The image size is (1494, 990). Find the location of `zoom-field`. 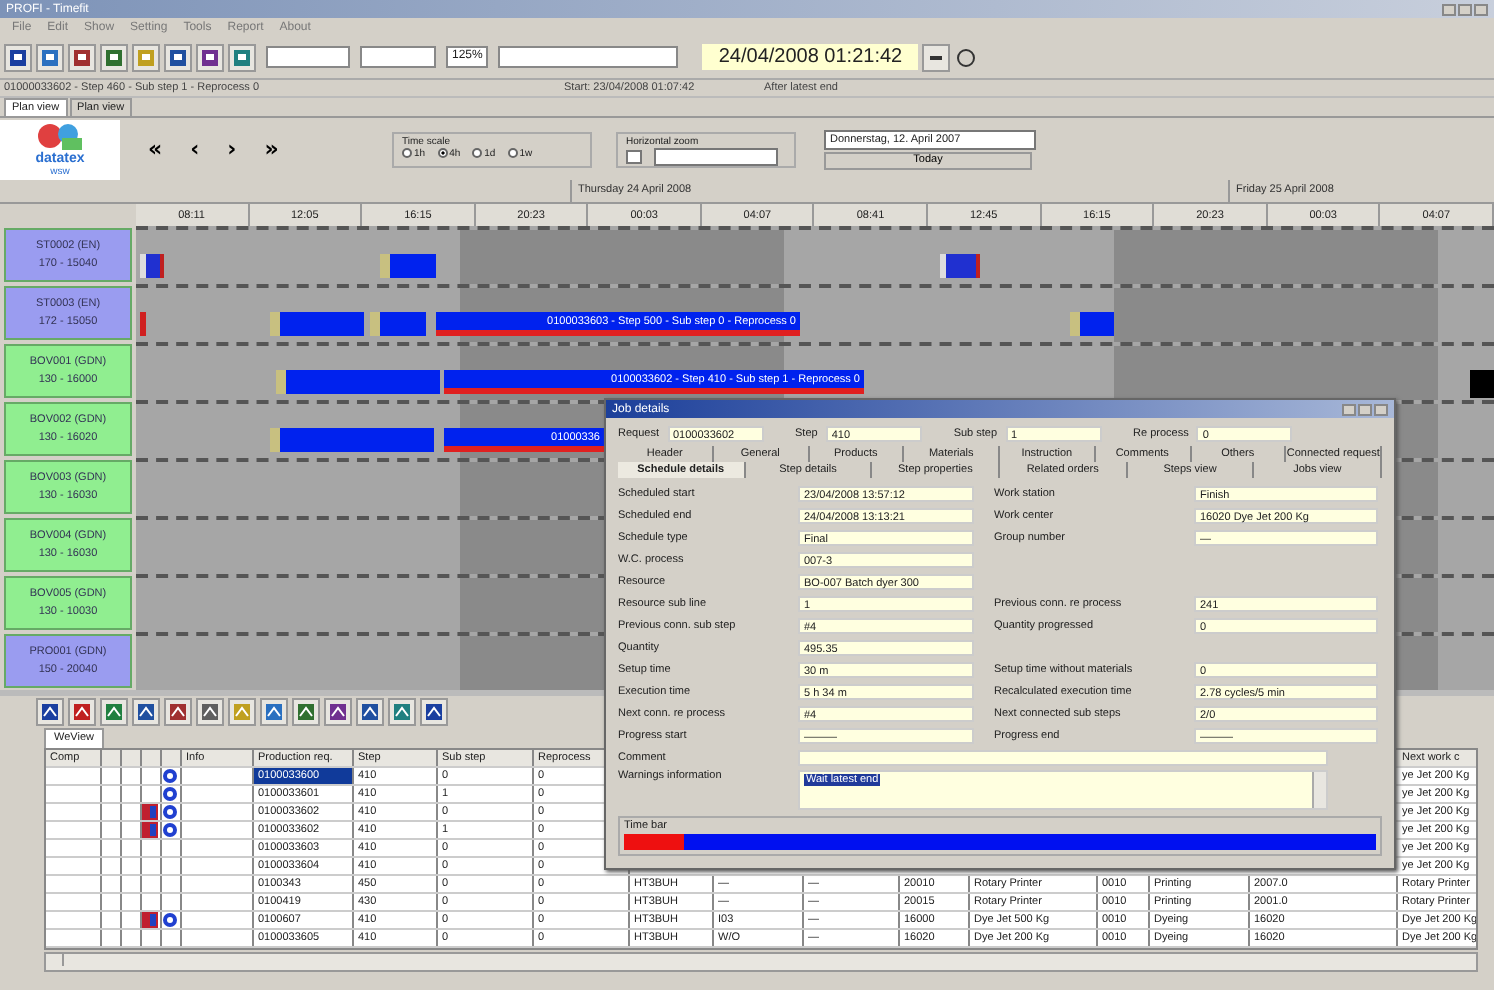

zoom-field is located at coordinates (716, 156).